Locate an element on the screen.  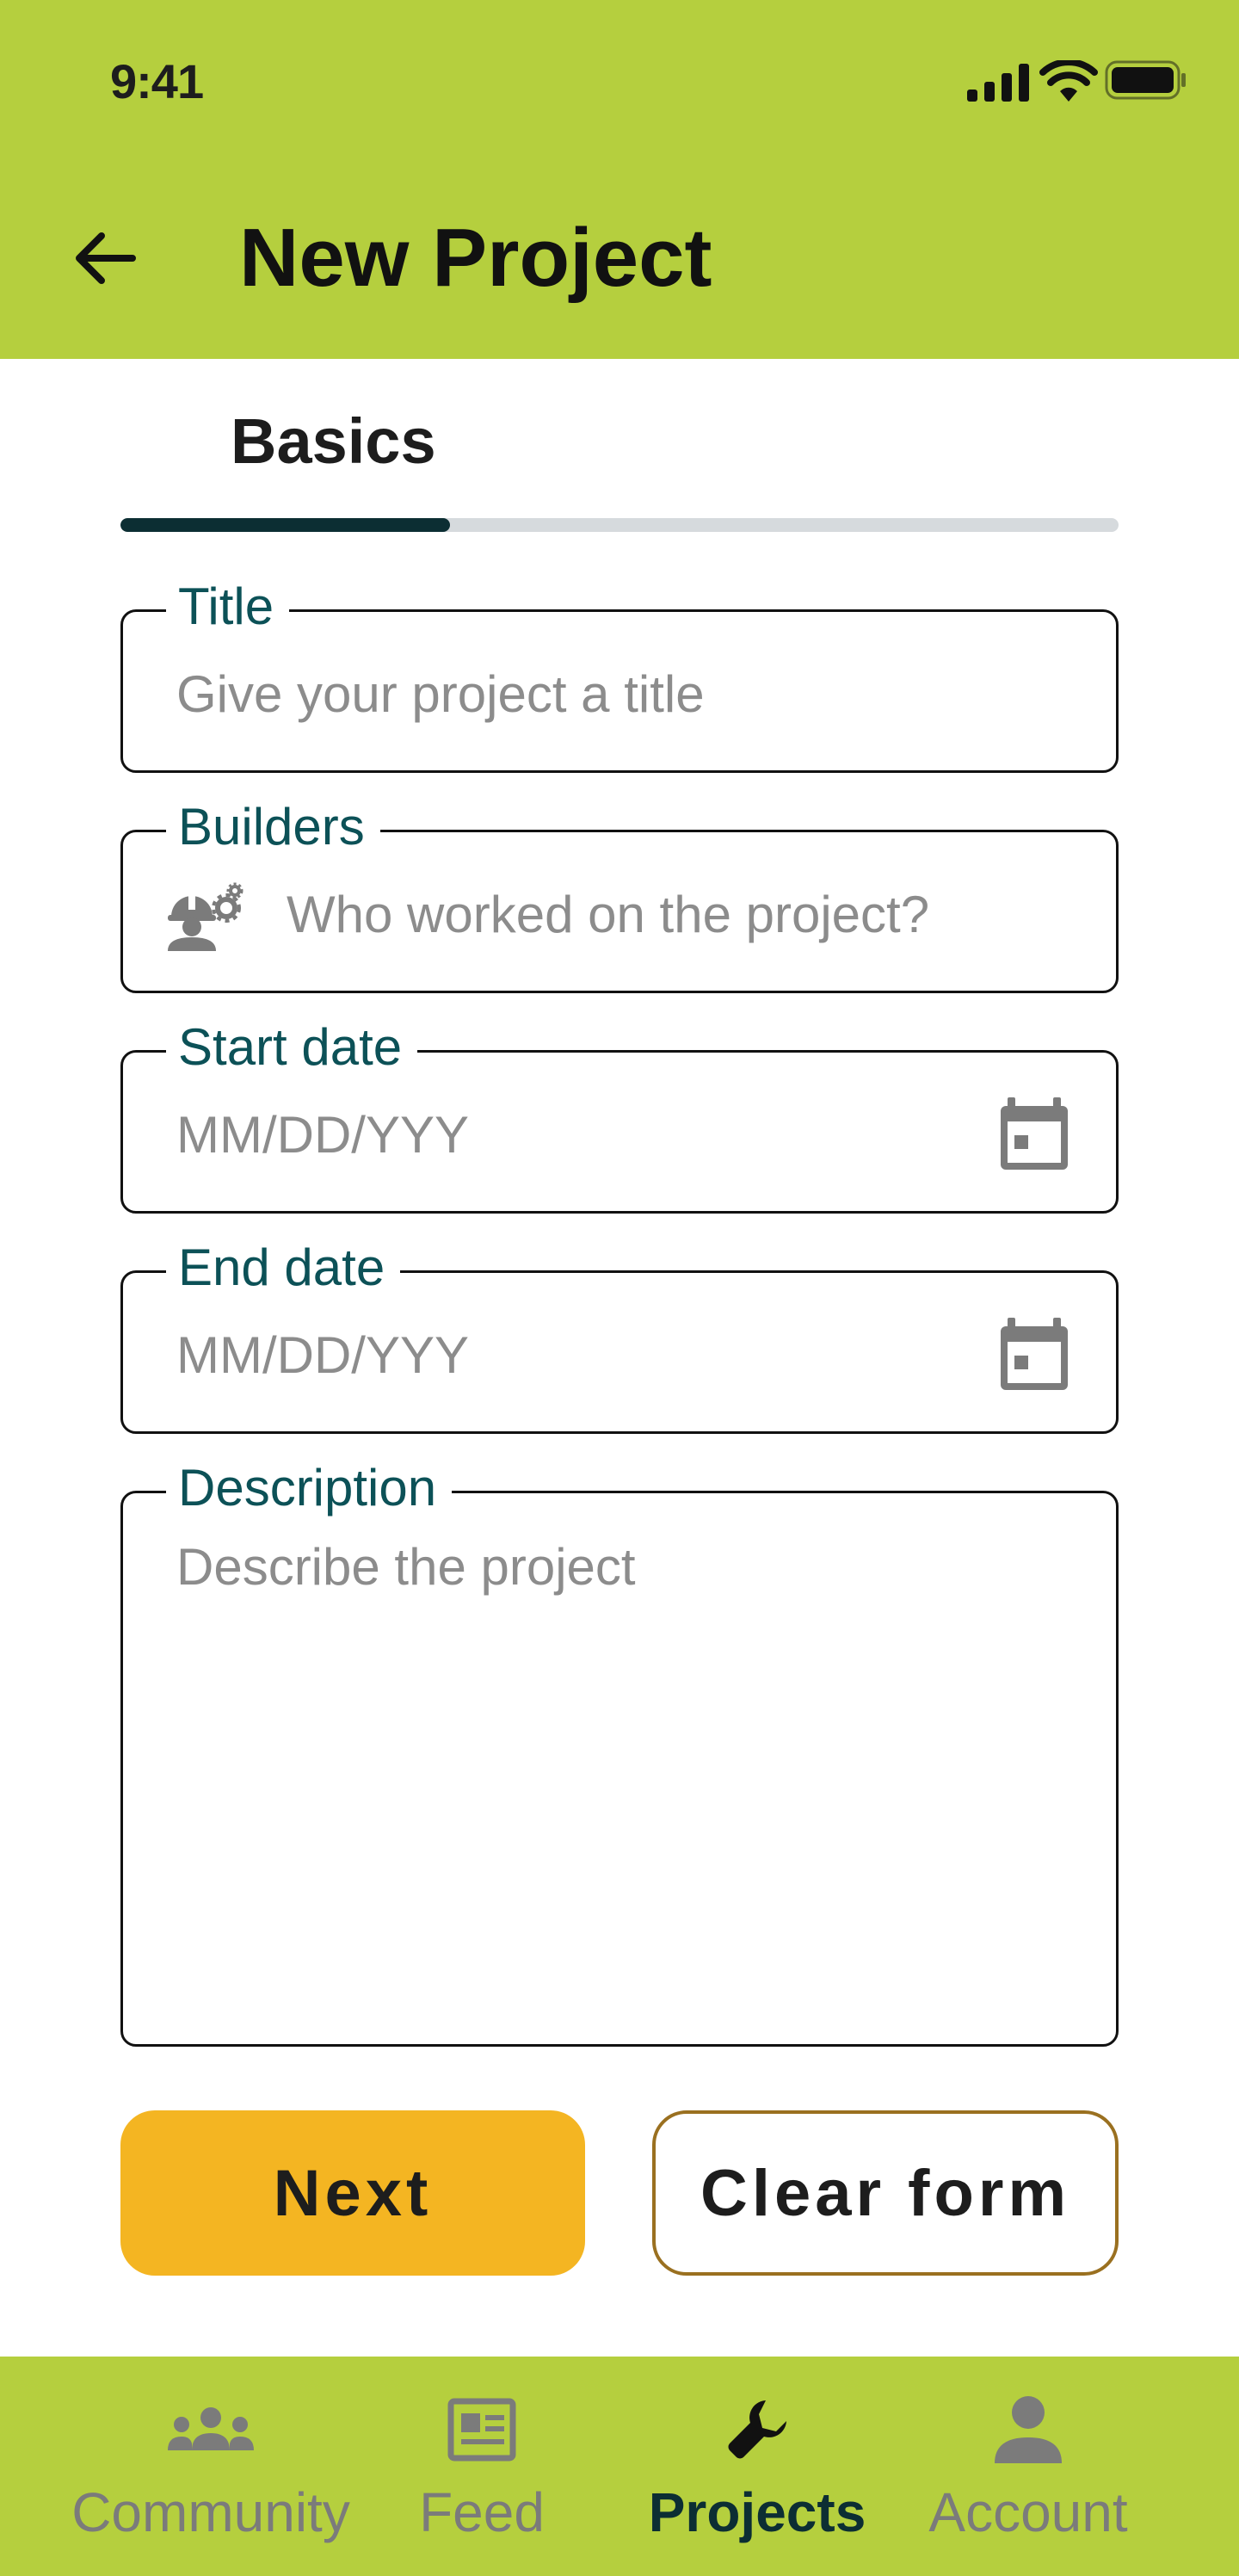
start-date-field-label: Start date is located at coordinates (292, 1047).